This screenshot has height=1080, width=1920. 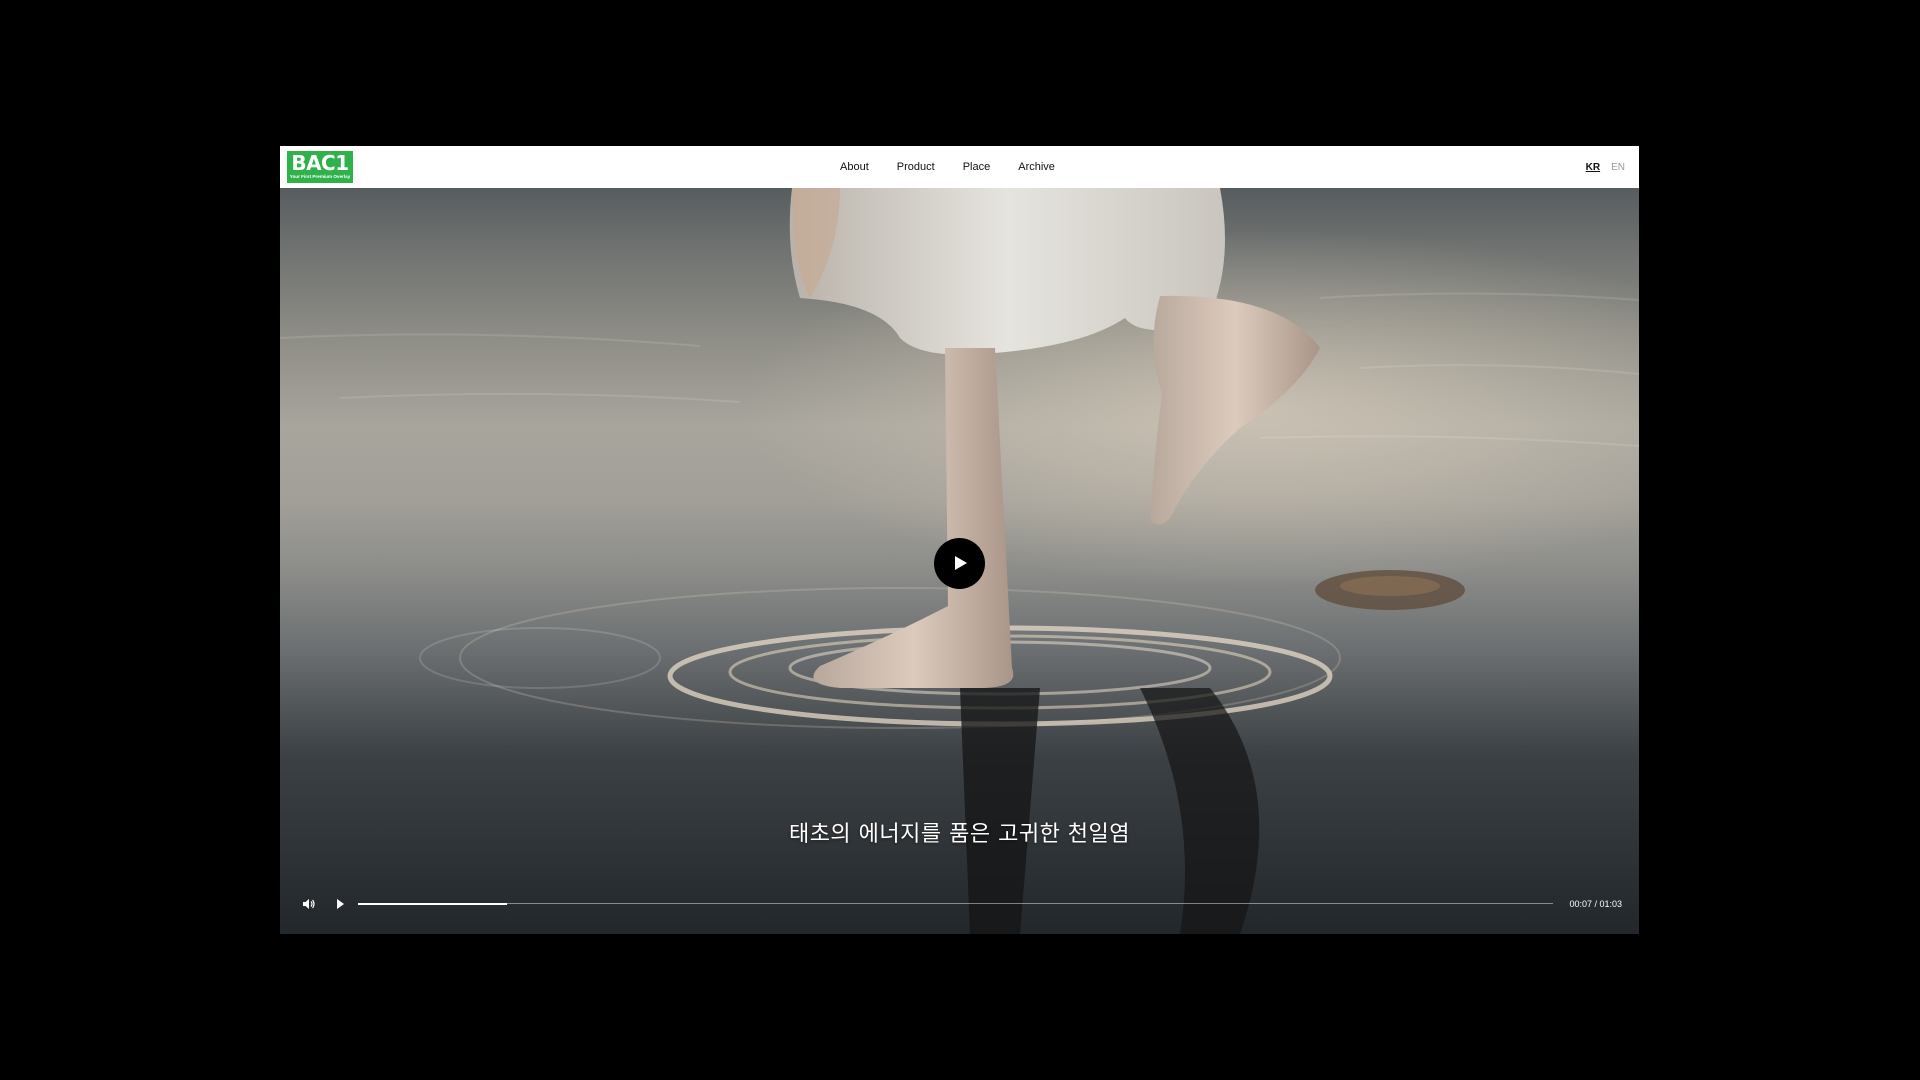 I want to click on main-nav: About Product Place Archive, so click(x=959, y=167).